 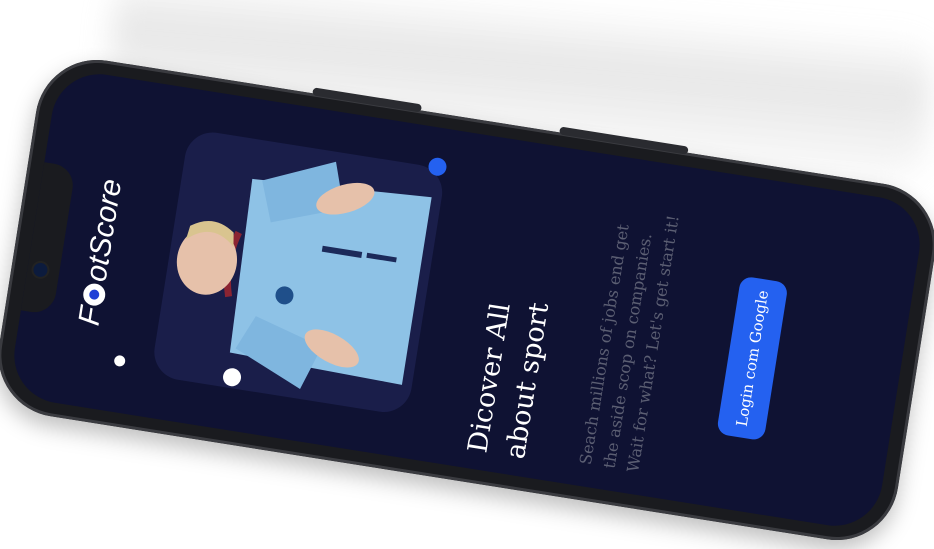 What do you see at coordinates (90, 316) in the screenshot?
I see `logo-prefix: F` at bounding box center [90, 316].